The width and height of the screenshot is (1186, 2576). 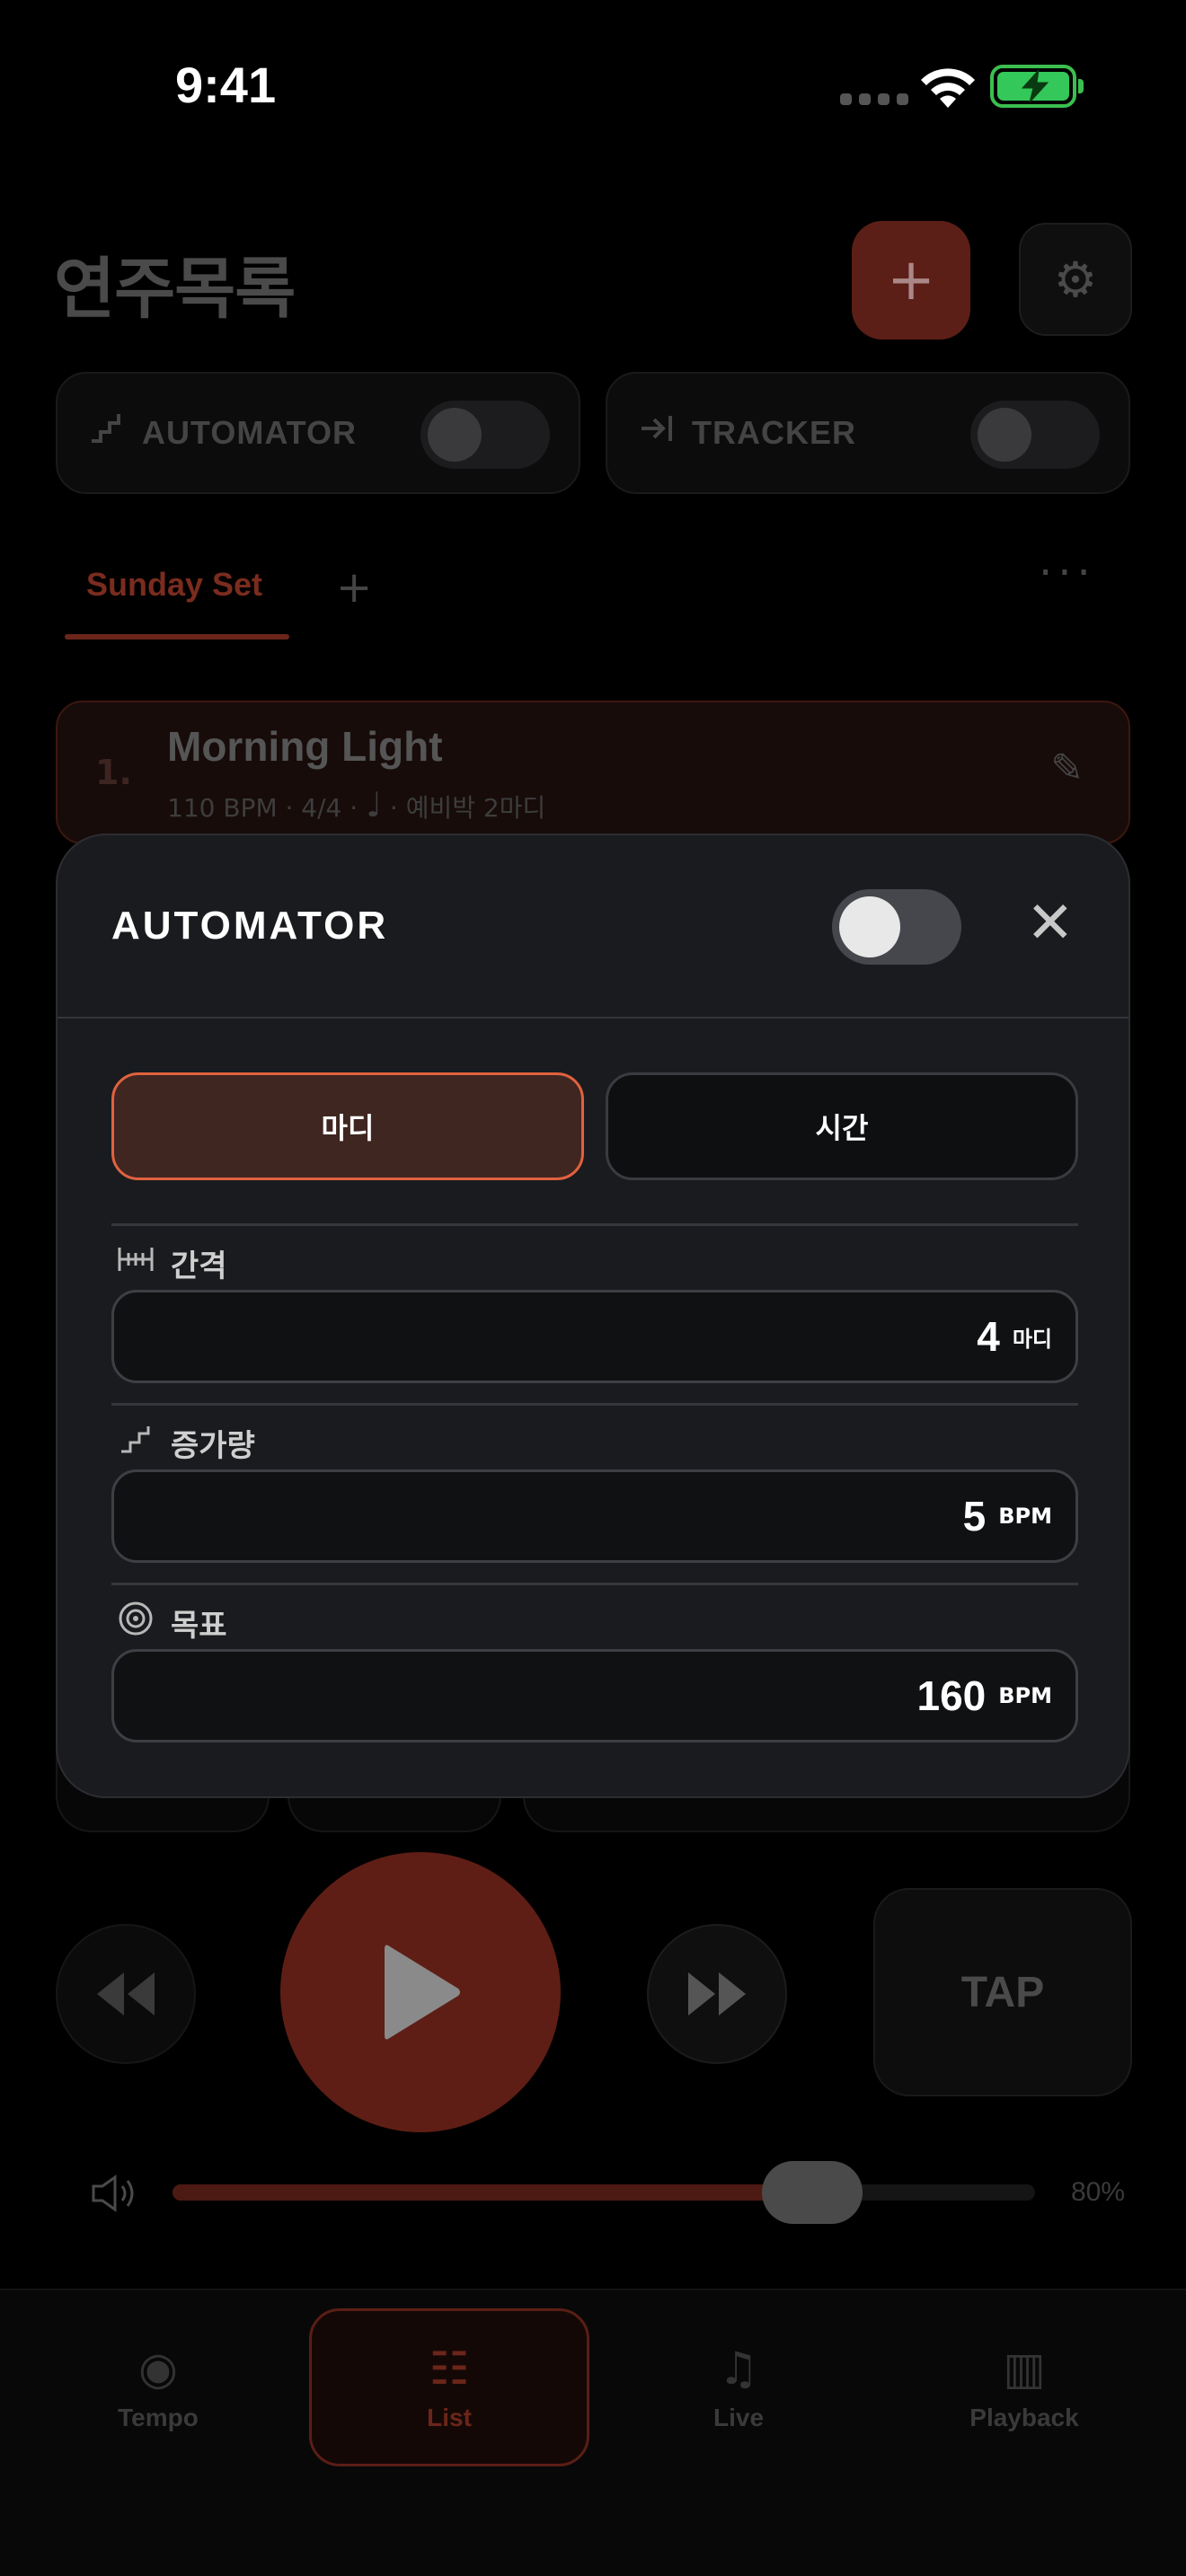 I want to click on more-options-button: ···, so click(x=1067, y=573).